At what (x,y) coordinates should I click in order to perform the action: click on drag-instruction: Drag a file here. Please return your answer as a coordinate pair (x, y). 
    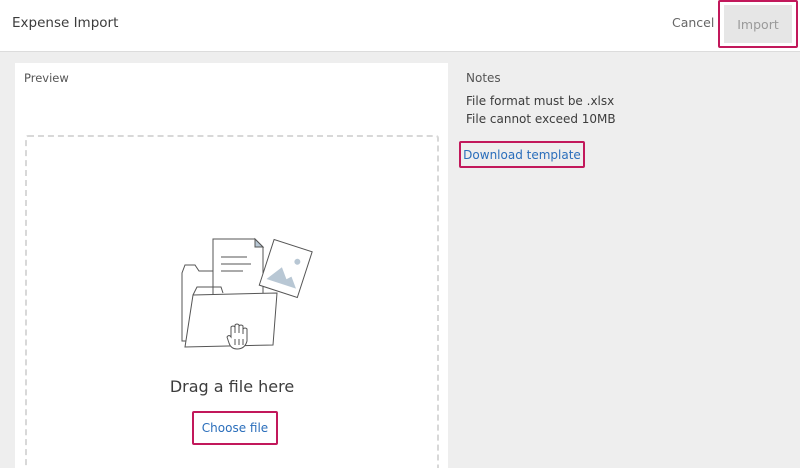
    Looking at the image, I should click on (232, 386).